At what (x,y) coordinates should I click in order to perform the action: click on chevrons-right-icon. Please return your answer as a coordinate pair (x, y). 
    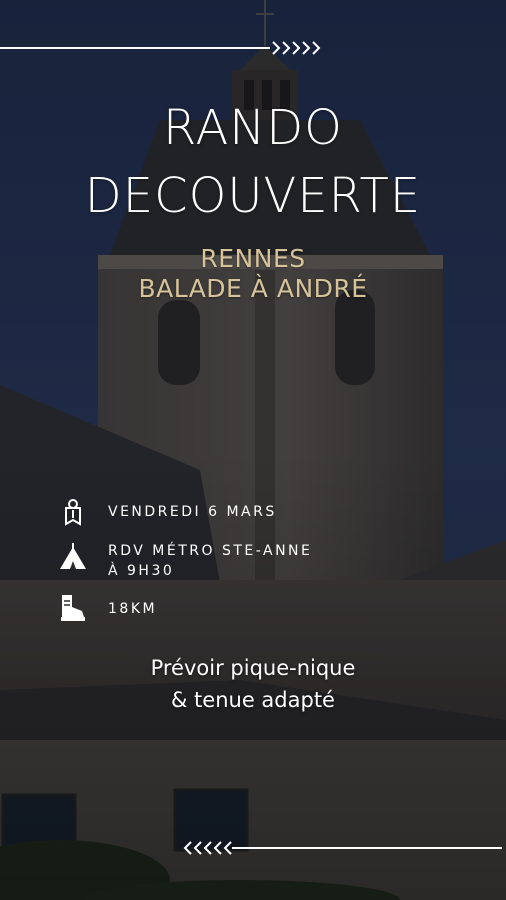
    Looking at the image, I should click on (298, 48).